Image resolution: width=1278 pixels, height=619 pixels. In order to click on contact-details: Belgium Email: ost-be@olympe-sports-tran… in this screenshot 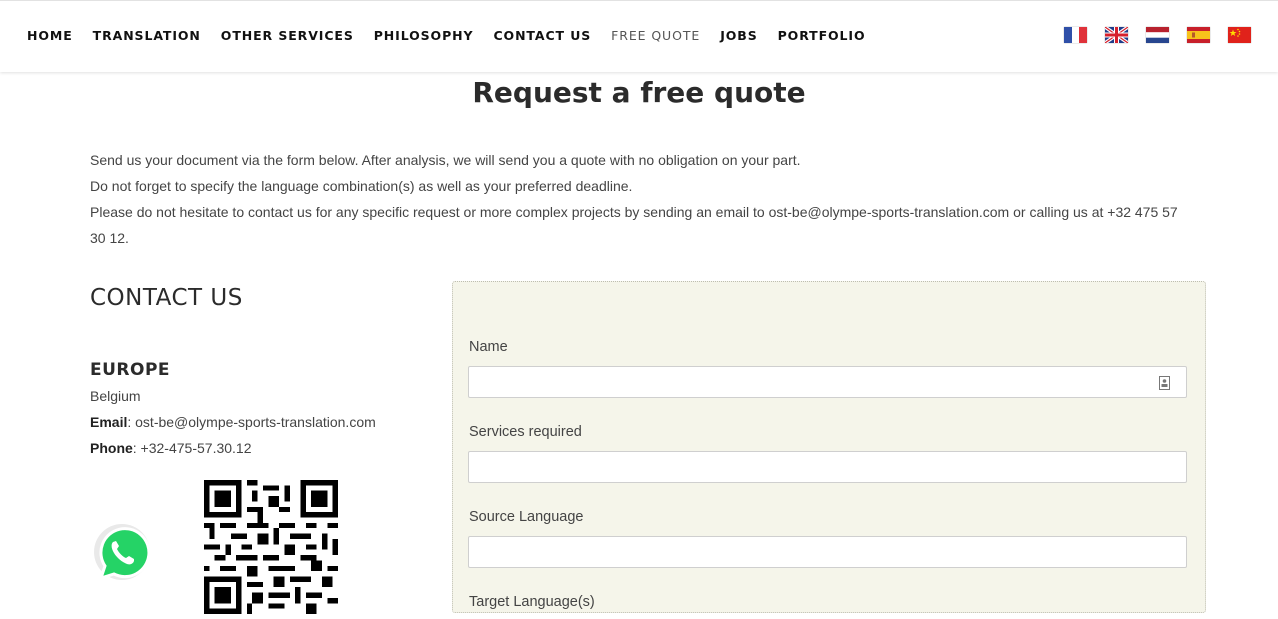, I will do `click(233, 422)`.